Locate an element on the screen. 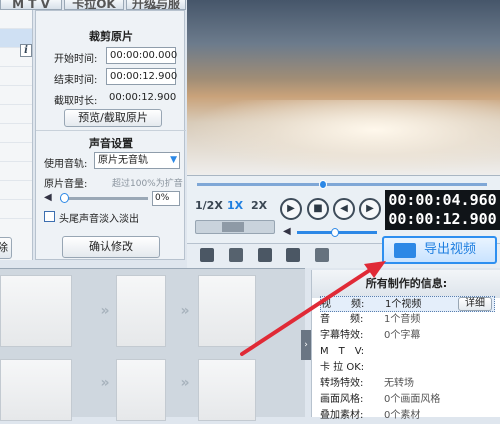  info-value: 0个素材 is located at coordinates (402, 415).